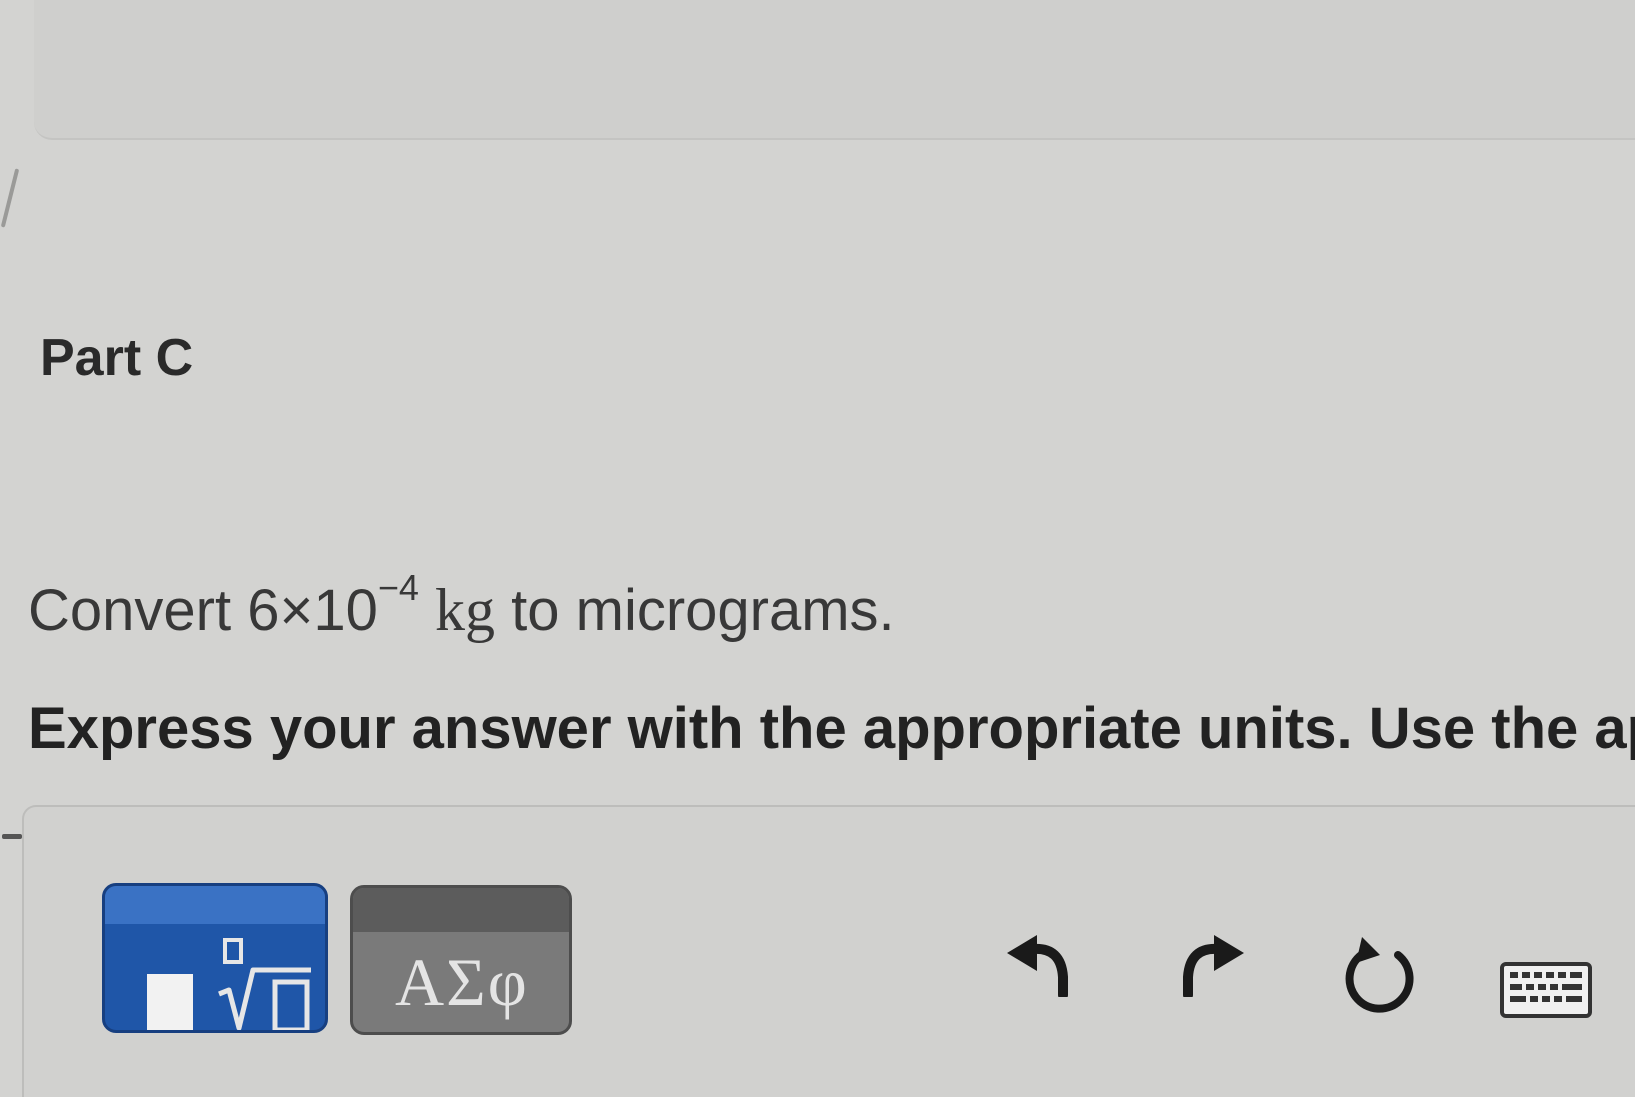 The width and height of the screenshot is (1635, 1097). What do you see at coordinates (695, 610) in the screenshot?
I see `question-suffix: to micrograms.` at bounding box center [695, 610].